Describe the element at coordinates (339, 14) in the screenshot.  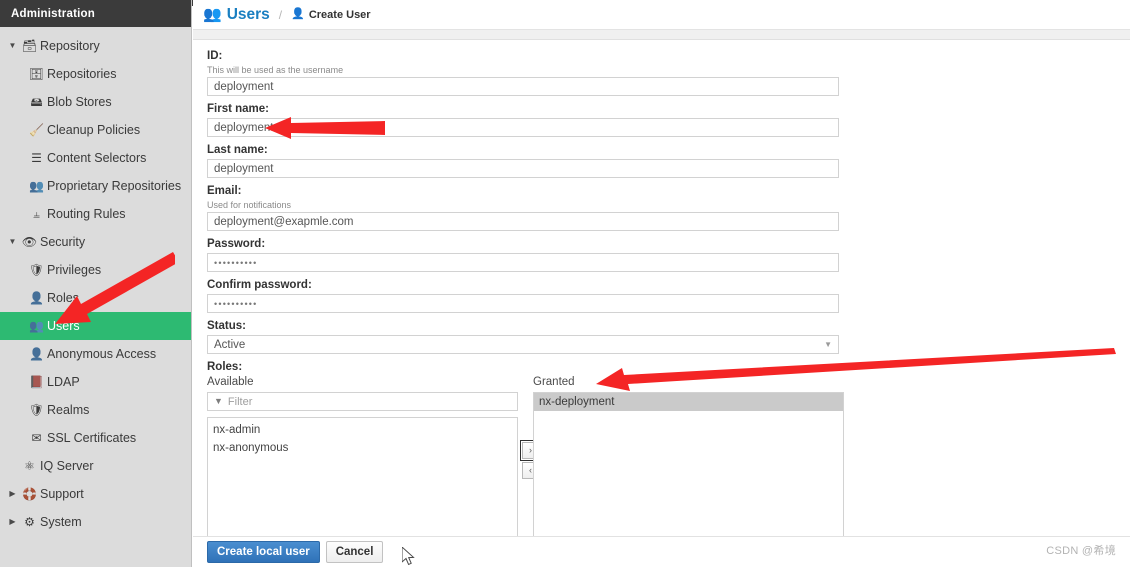
I see `breadcrumb-current: Create User` at that location.